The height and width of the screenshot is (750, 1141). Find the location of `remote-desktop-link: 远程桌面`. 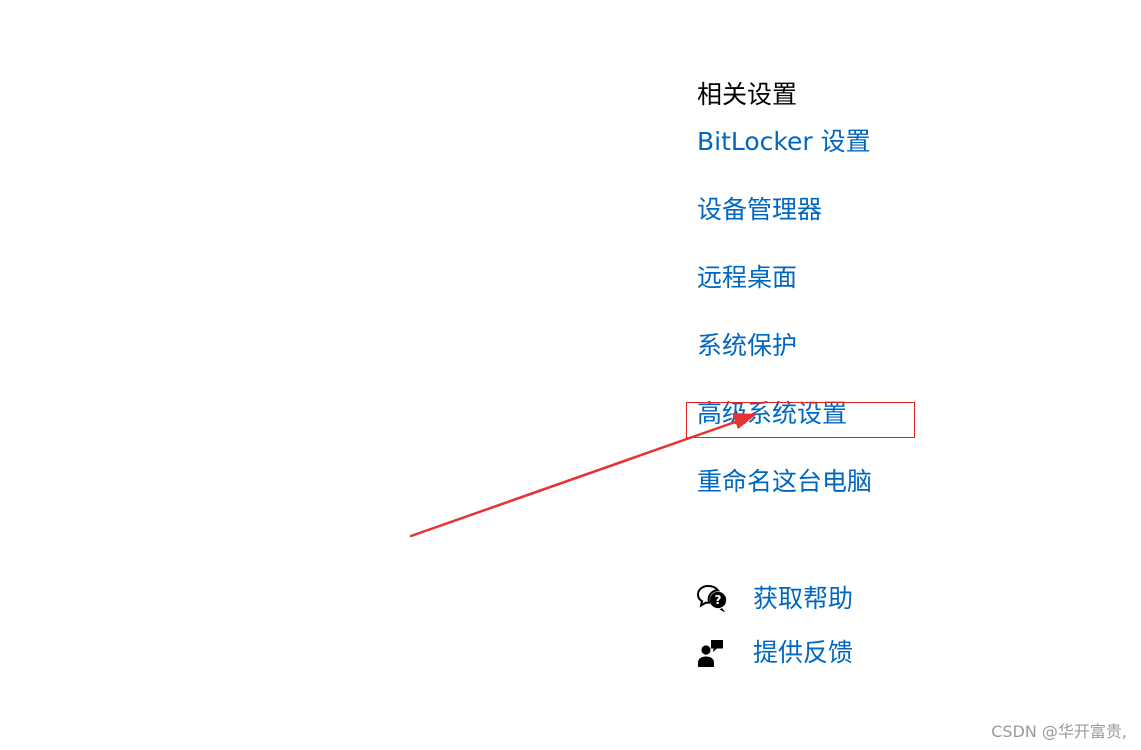

remote-desktop-link: 远程桌面 is located at coordinates (747, 278).